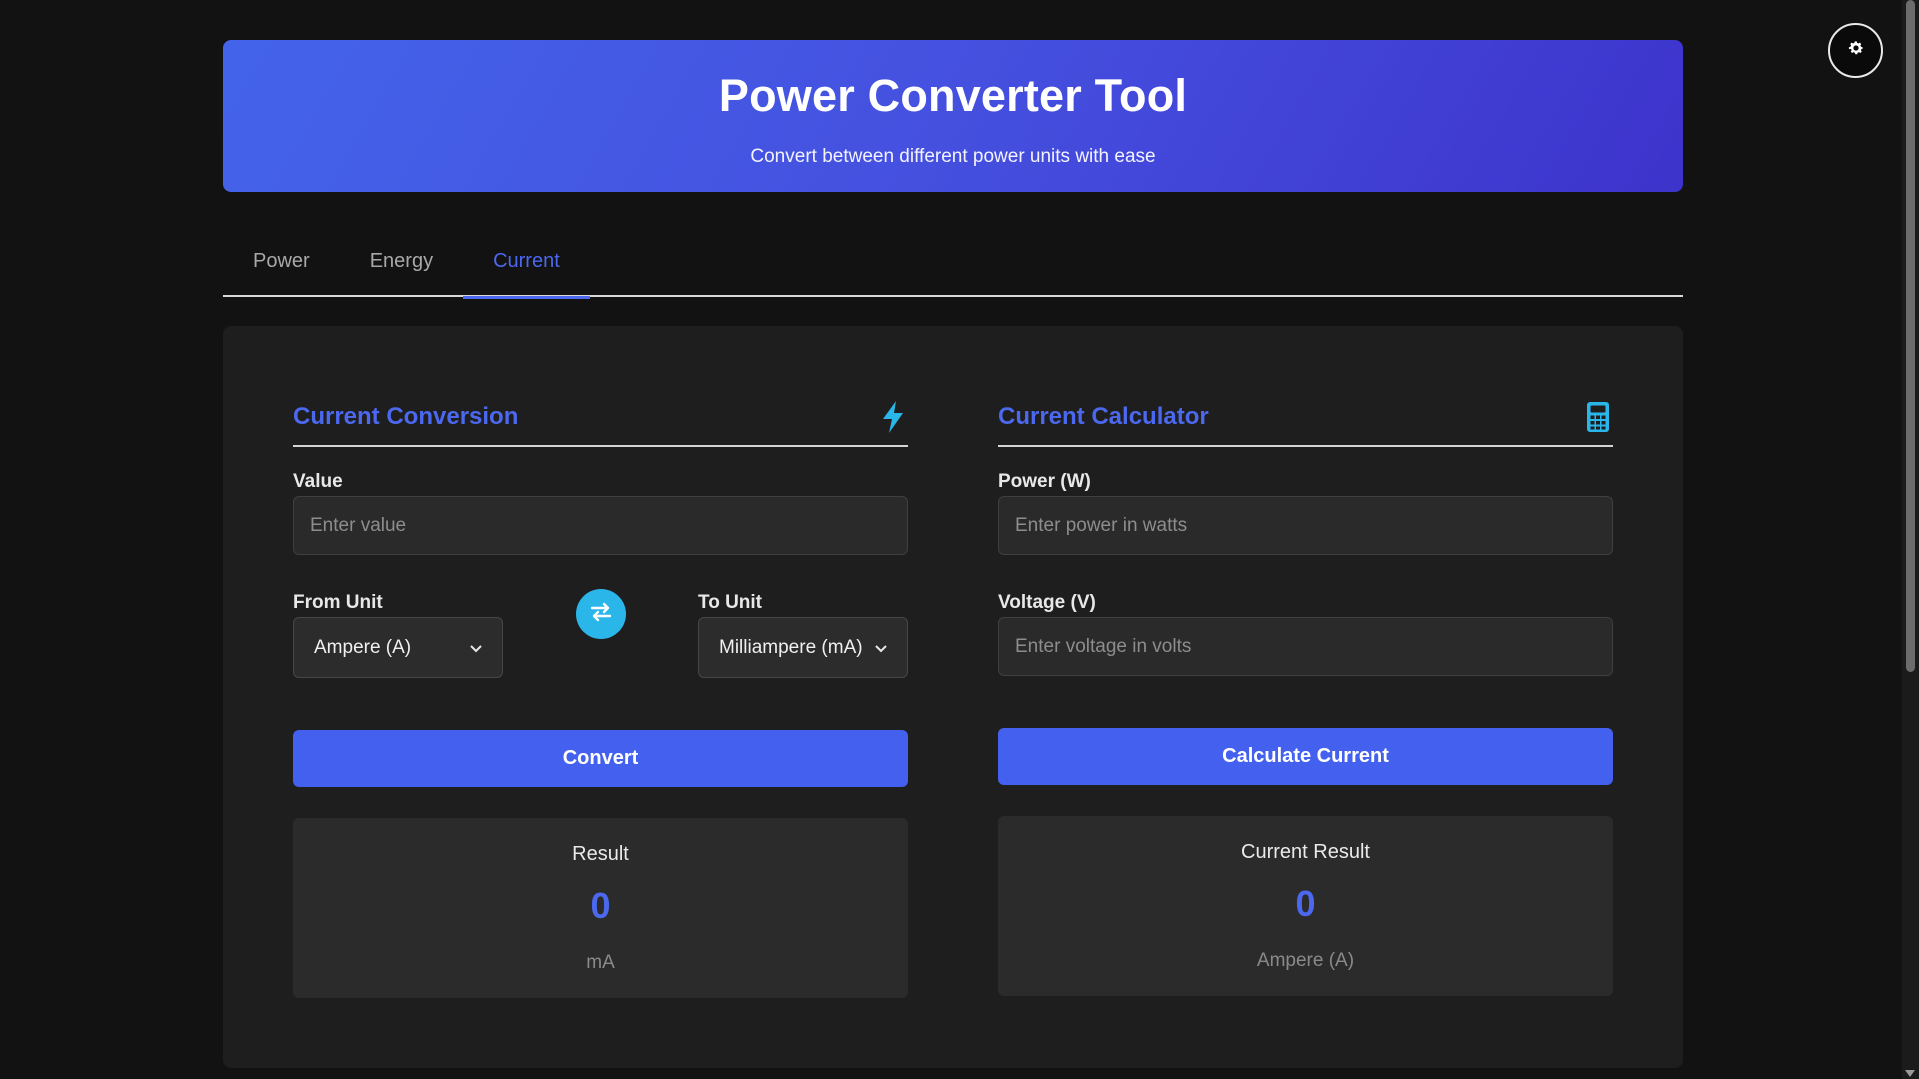 The image size is (1919, 1079). I want to click on calculator-result-box: Current Result 0 Ampere (A), so click(1305, 906).